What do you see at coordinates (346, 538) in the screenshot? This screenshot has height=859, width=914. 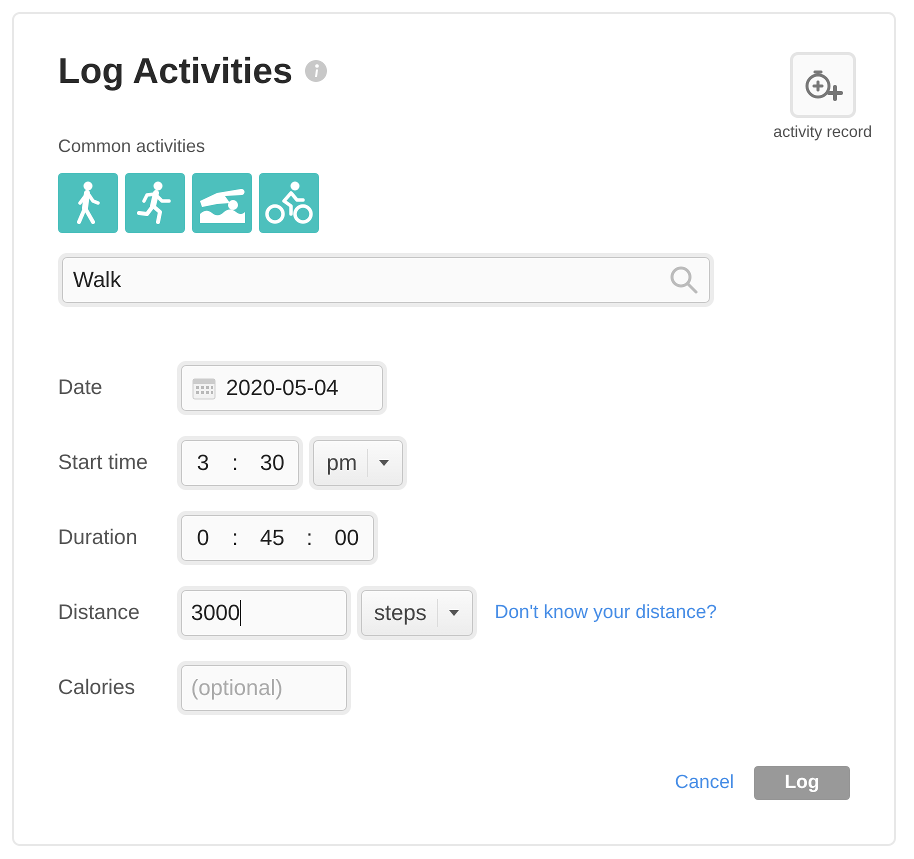 I see `time-value: 00` at bounding box center [346, 538].